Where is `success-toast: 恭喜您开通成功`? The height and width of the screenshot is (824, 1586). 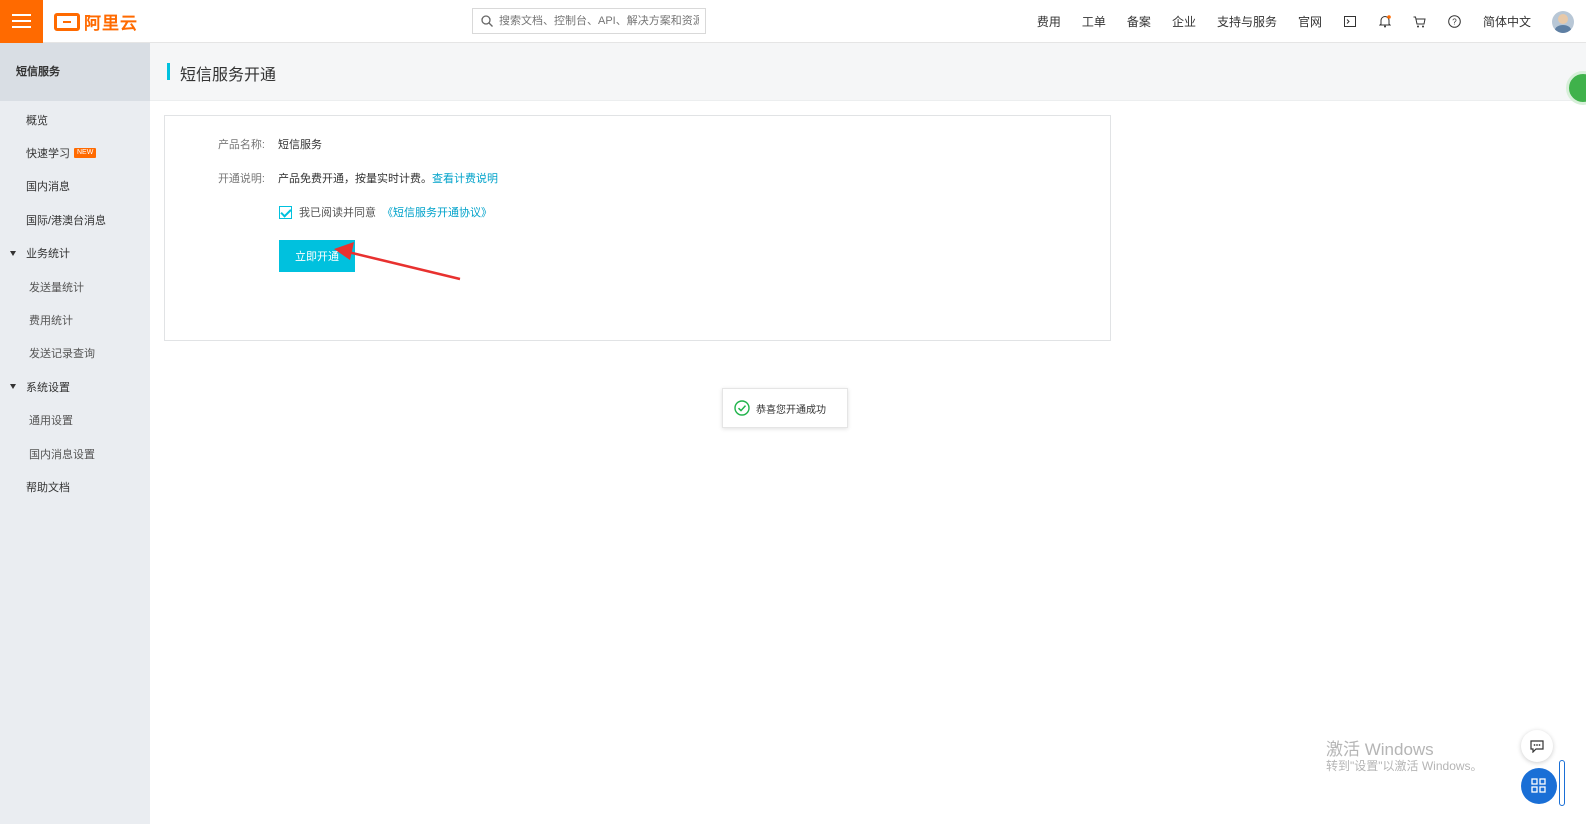
success-toast: 恭喜您开通成功 is located at coordinates (785, 408).